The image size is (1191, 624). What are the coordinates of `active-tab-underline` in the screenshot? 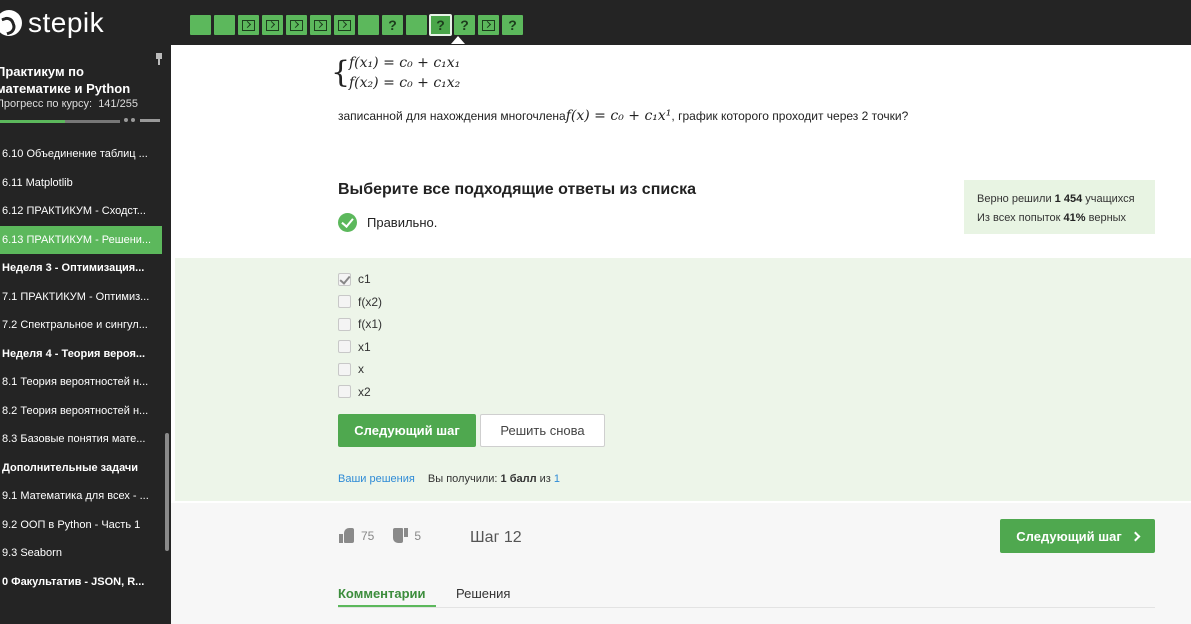 It's located at (387, 606).